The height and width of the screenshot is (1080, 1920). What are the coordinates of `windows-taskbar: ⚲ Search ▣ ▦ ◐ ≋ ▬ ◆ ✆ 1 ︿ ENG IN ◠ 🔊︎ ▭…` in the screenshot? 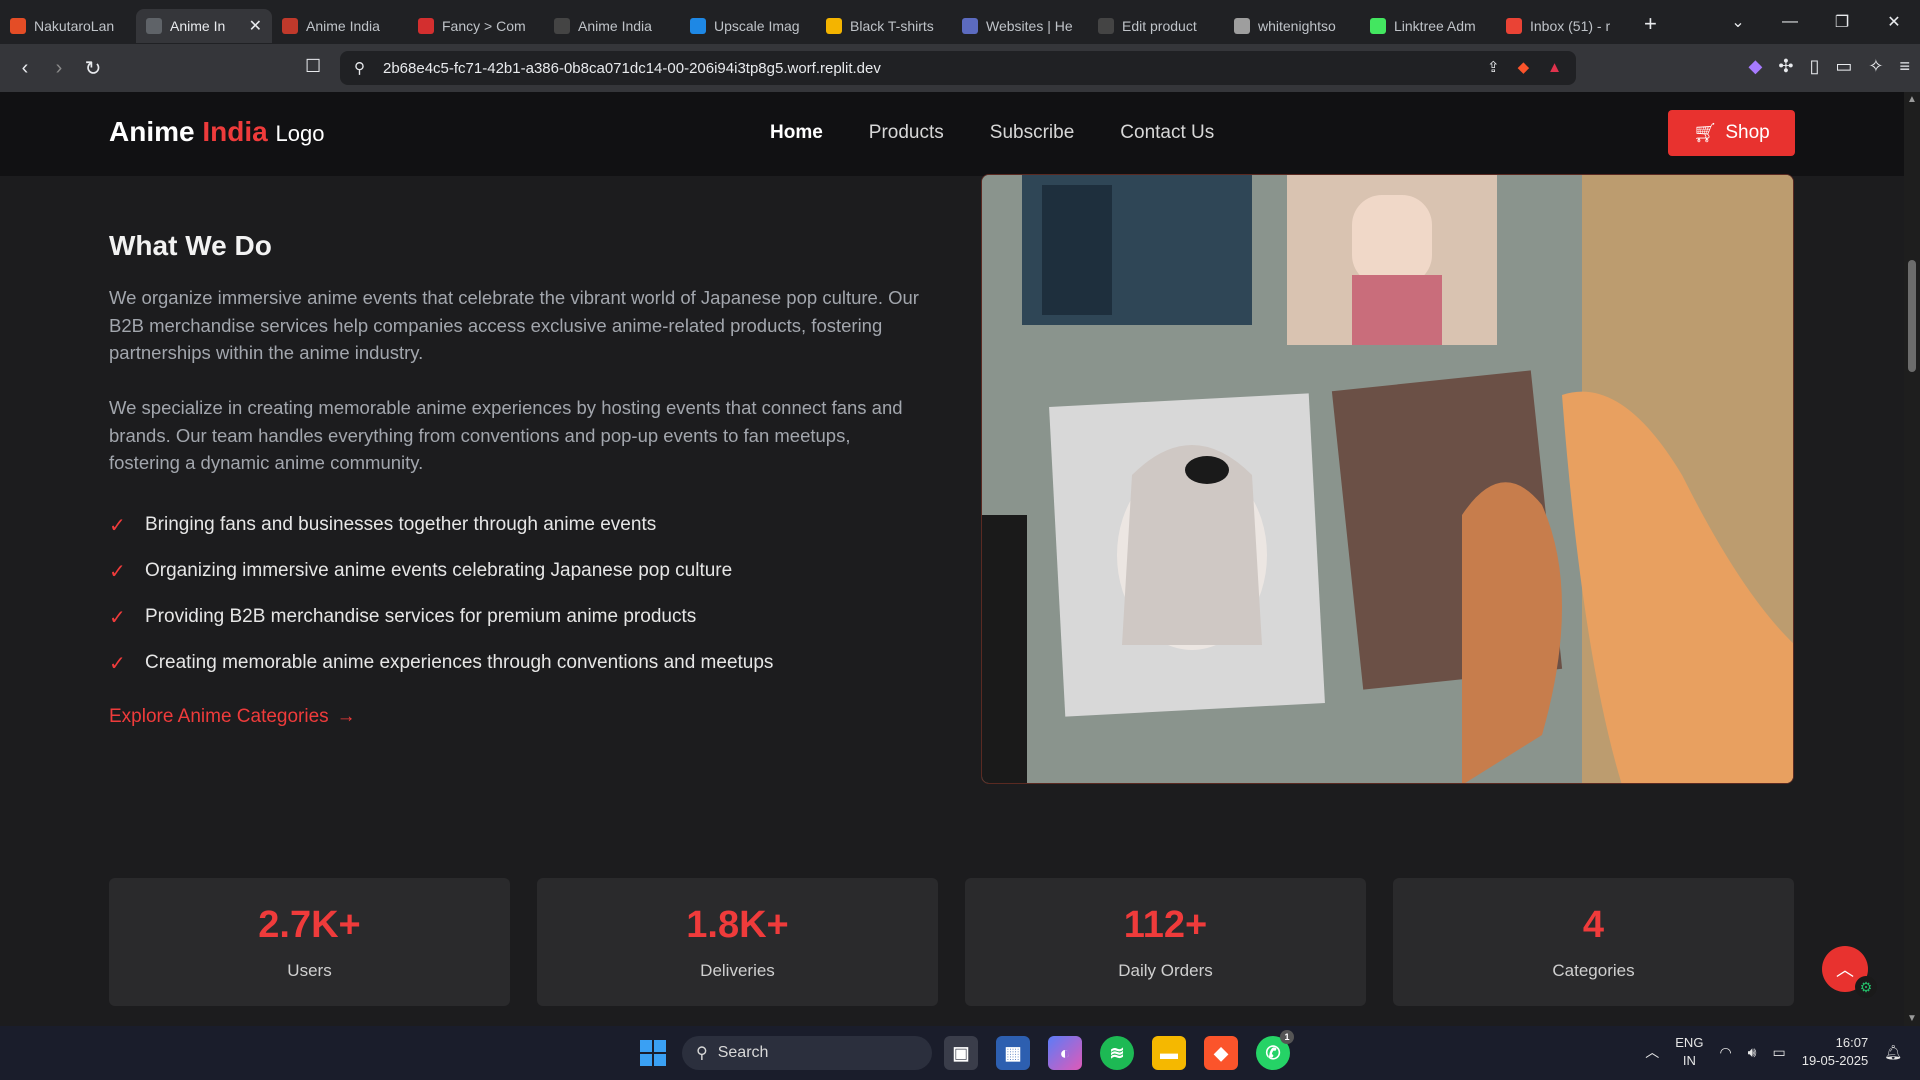 It's located at (960, 1053).